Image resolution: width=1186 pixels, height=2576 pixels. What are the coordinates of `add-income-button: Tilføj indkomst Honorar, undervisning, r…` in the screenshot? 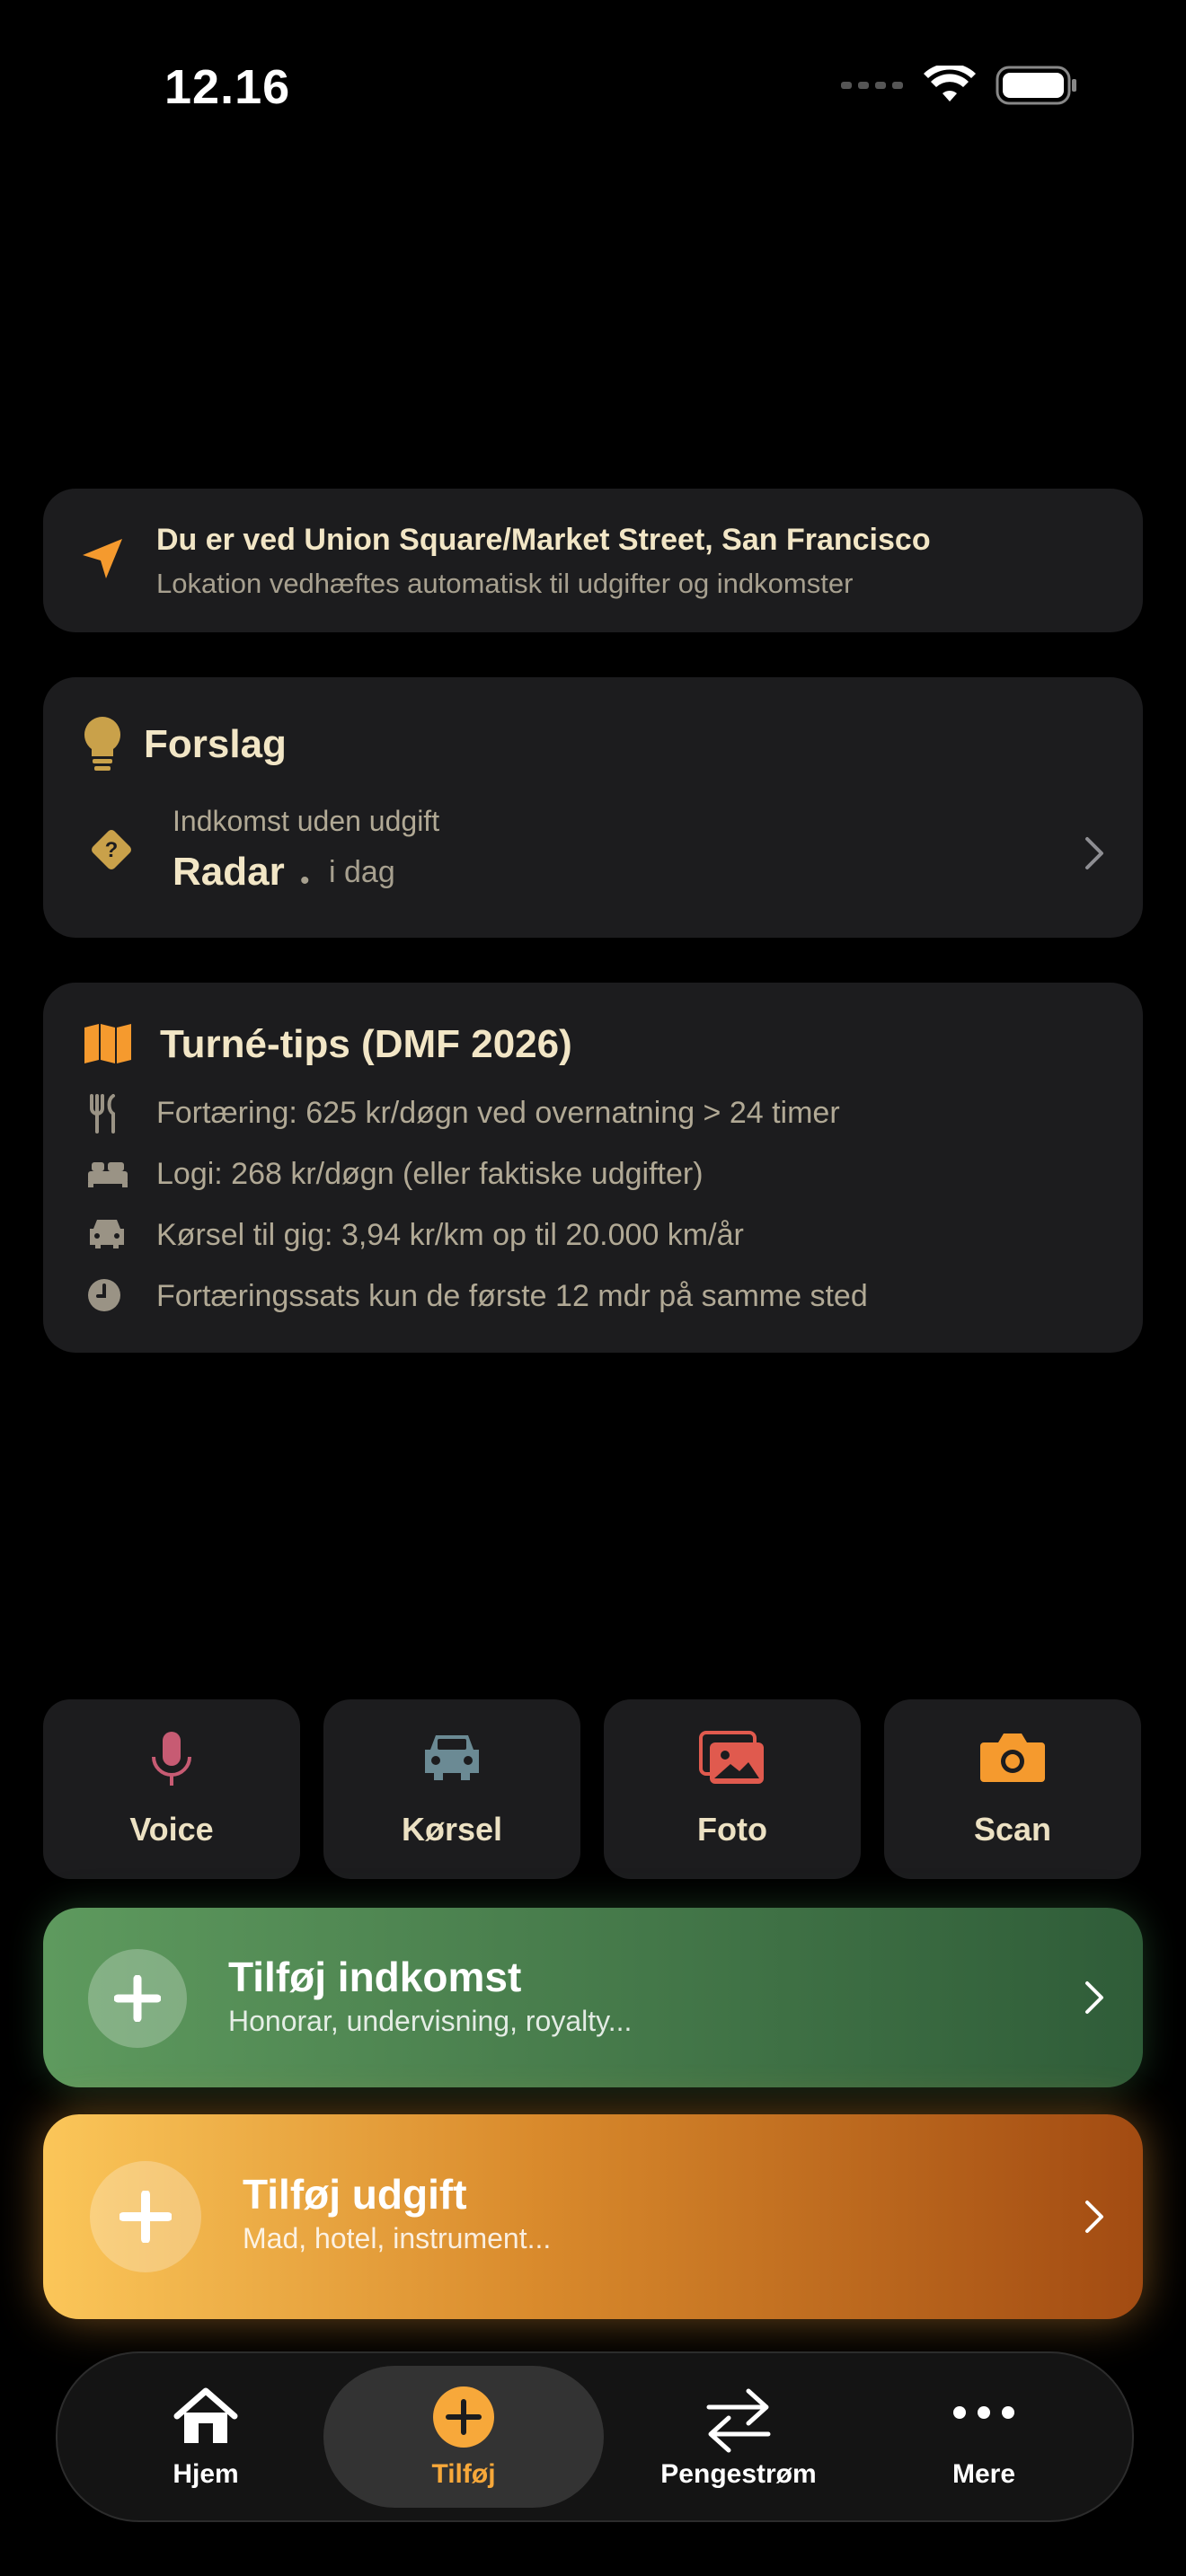 It's located at (593, 1998).